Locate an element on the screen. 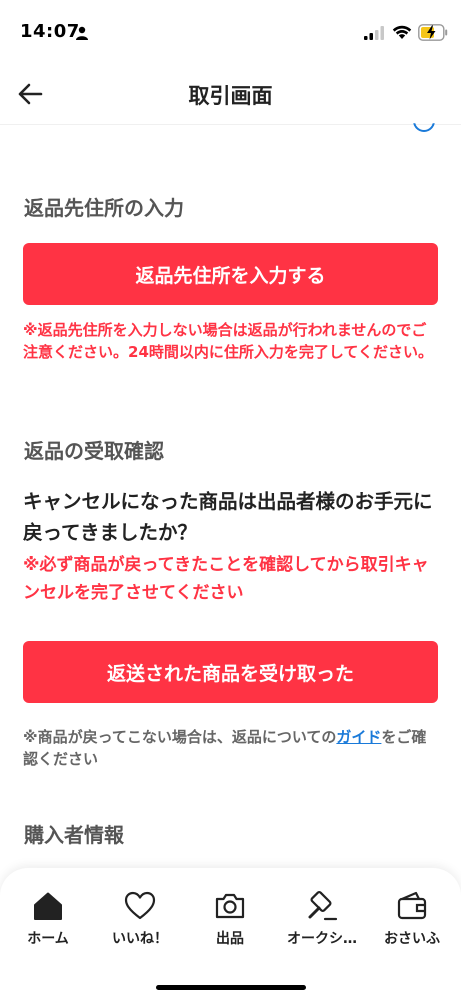 This screenshot has width=461, height=999. return-address-heading: 返品先住所の入力 is located at coordinates (104, 208).